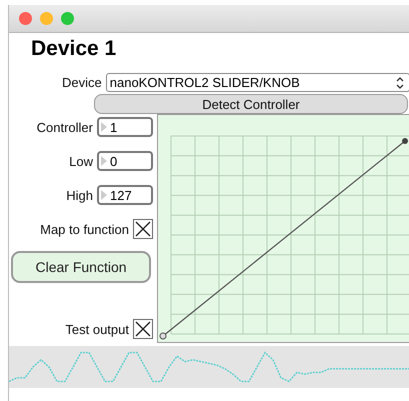  I want to click on number-field: 1, so click(125, 127).